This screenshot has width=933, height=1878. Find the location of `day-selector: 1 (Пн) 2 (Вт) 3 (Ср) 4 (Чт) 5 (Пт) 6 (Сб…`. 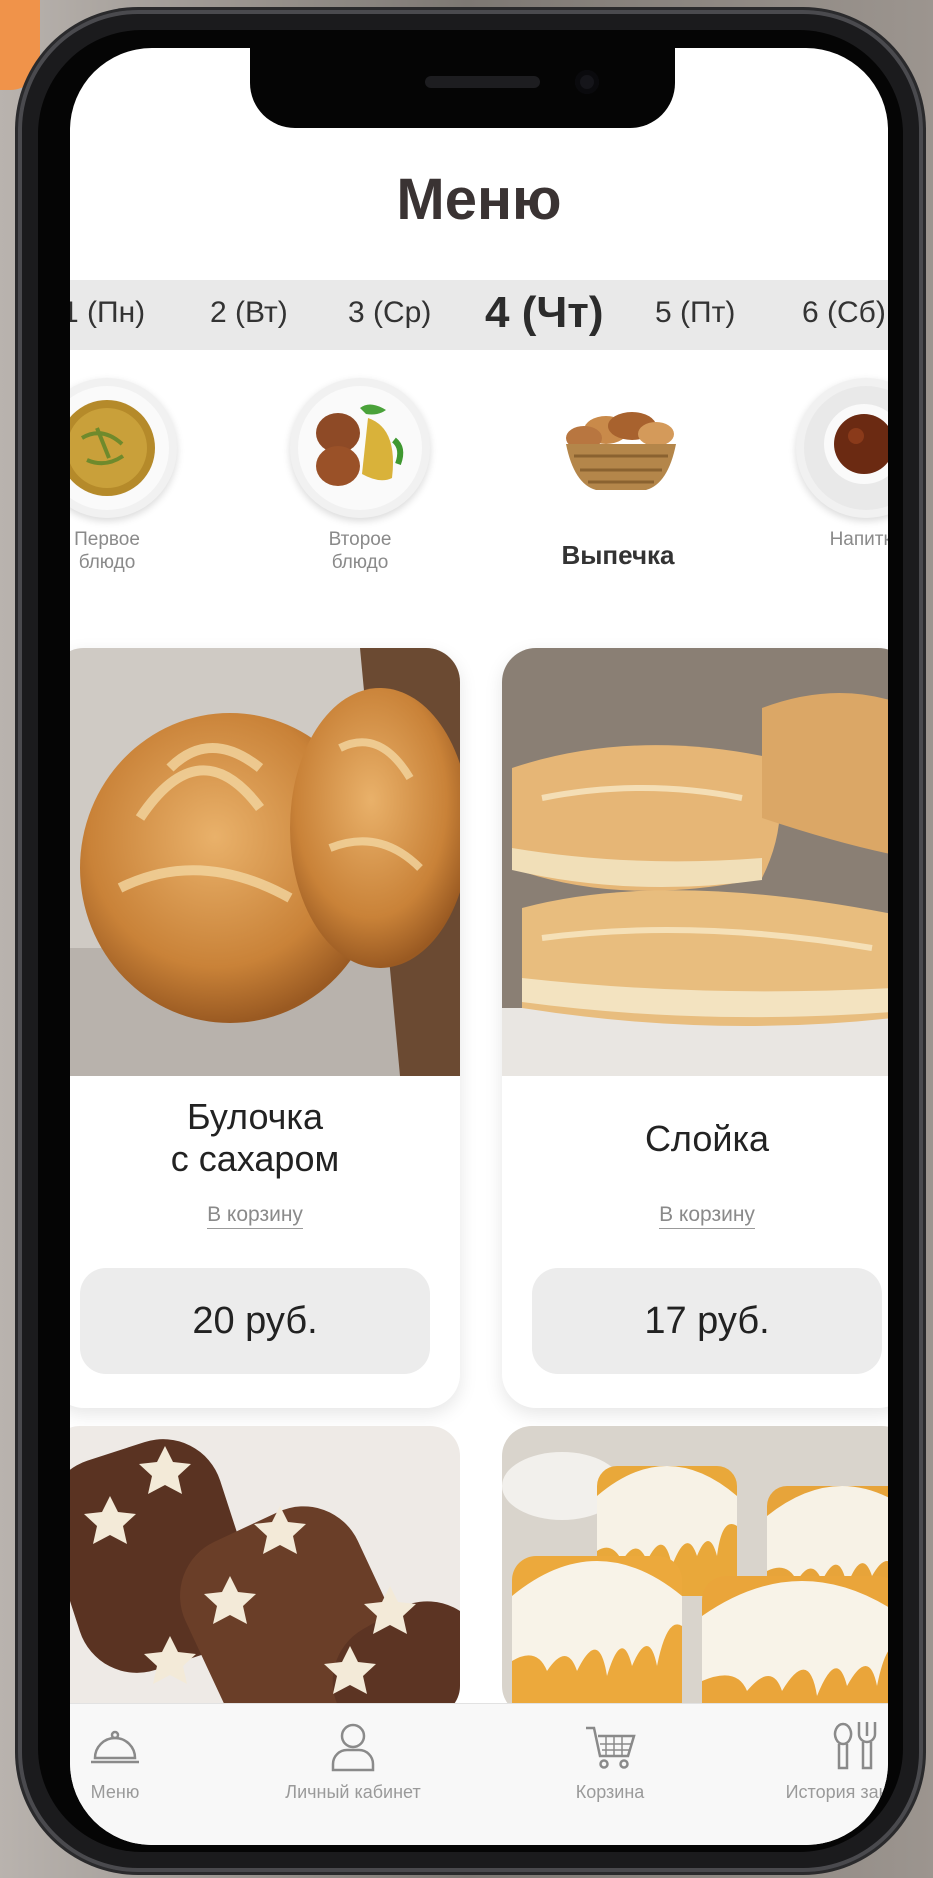

day-selector: 1 (Пн) 2 (Вт) 3 (Ср) 4 (Чт) 5 (Пт) 6 (Сб… is located at coordinates (479, 315).